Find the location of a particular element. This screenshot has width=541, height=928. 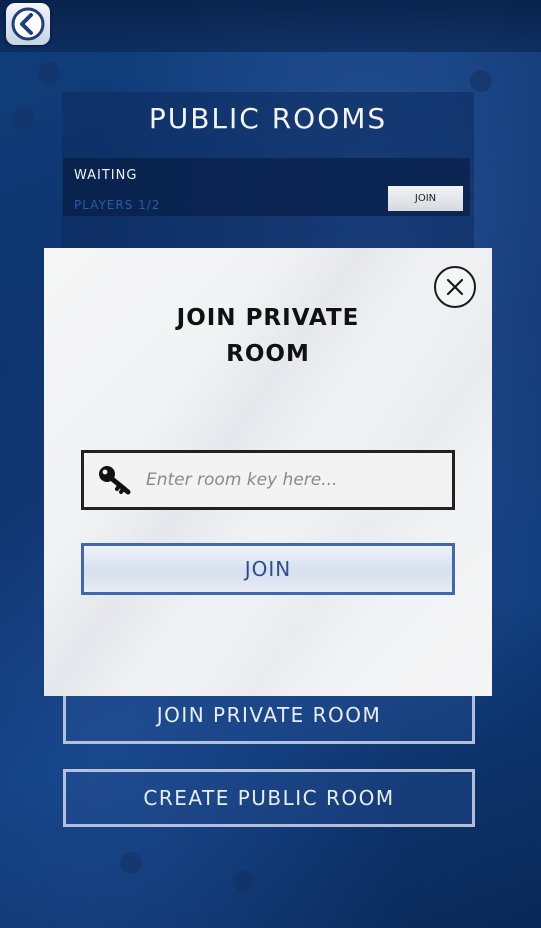

close-button is located at coordinates (455, 287).